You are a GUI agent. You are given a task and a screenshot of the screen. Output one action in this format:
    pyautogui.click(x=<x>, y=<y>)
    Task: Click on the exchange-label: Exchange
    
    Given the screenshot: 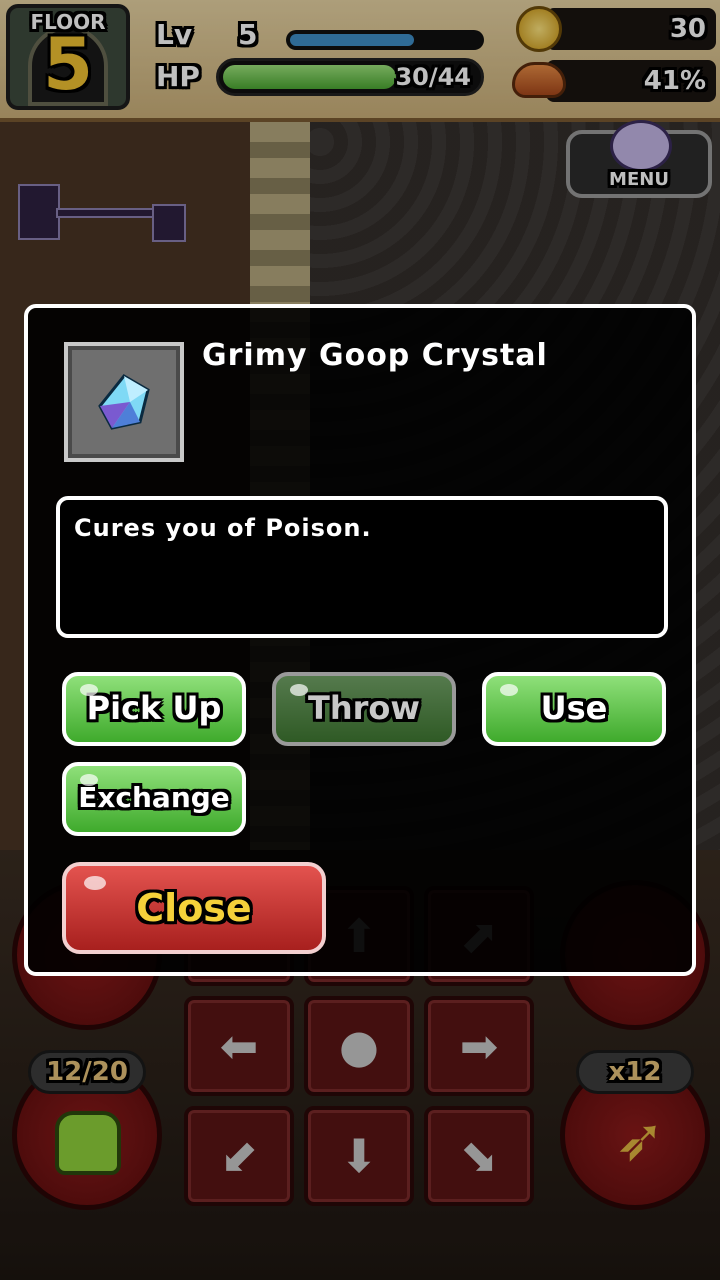 What is the action you would take?
    pyautogui.click(x=154, y=797)
    